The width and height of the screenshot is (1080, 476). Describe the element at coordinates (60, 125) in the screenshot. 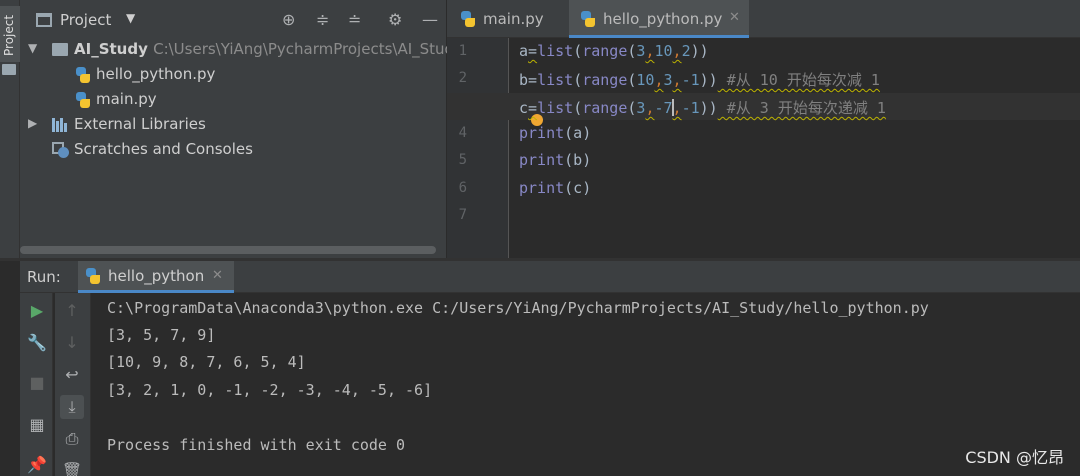

I see `library-icon` at that location.